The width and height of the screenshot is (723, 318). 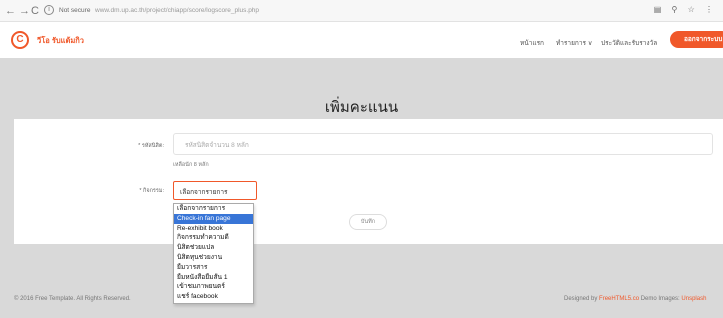 I want to click on unsplash-link: Unsplash, so click(x=693, y=299).